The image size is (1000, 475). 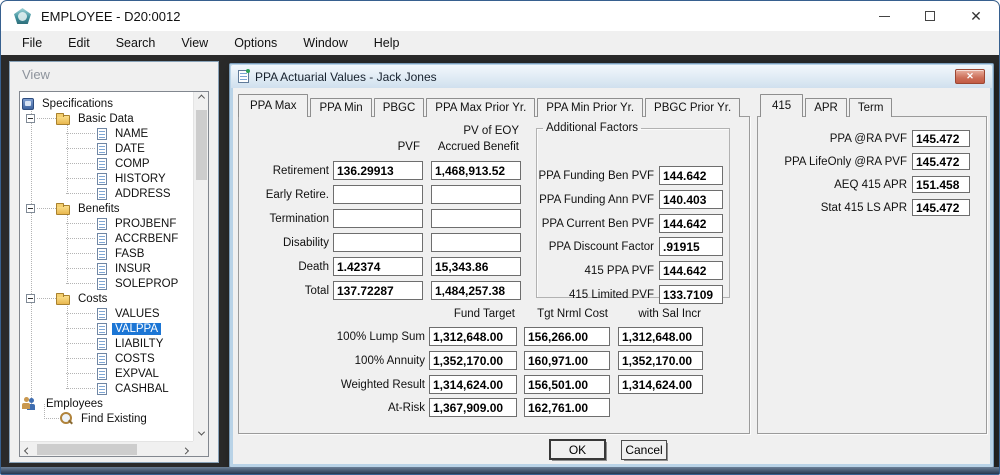 What do you see at coordinates (476, 170) in the screenshot?
I see `accrued-benefit-field: 1,468,913.52` at bounding box center [476, 170].